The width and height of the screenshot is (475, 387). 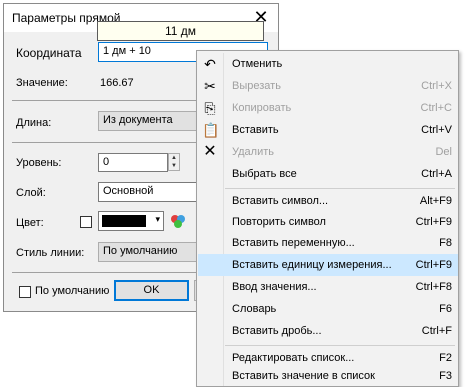 I want to click on menu-item-dictionary: Словарь F6, so click(x=328, y=309).